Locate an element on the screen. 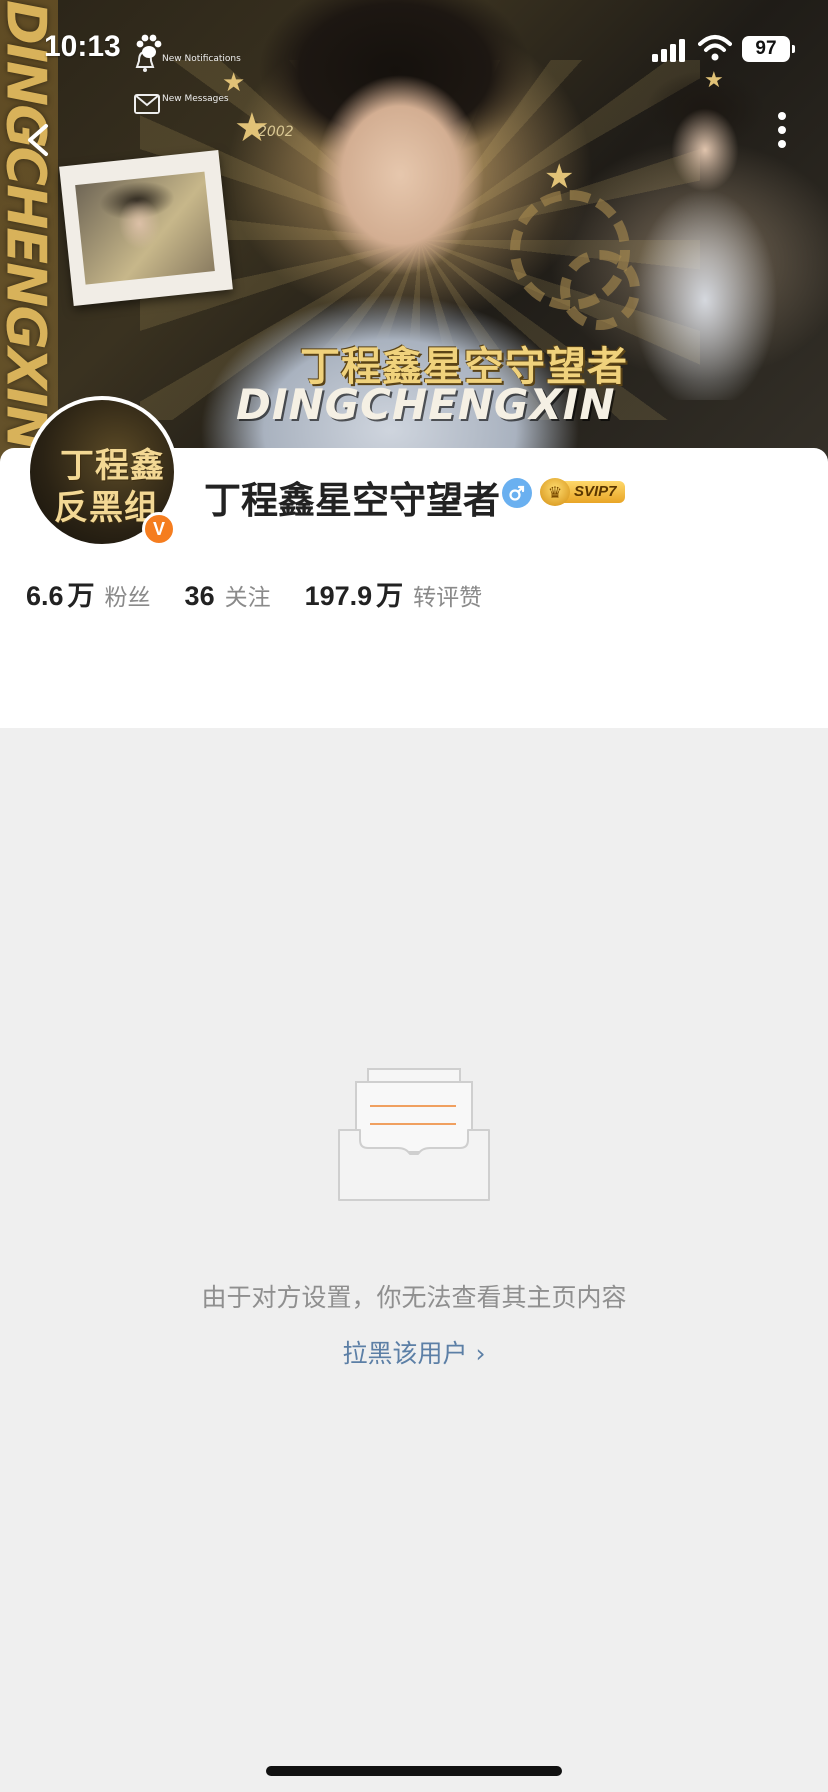 This screenshot has width=828, height=1792. svip-badge: ♛ SVIP7 is located at coordinates (590, 492).